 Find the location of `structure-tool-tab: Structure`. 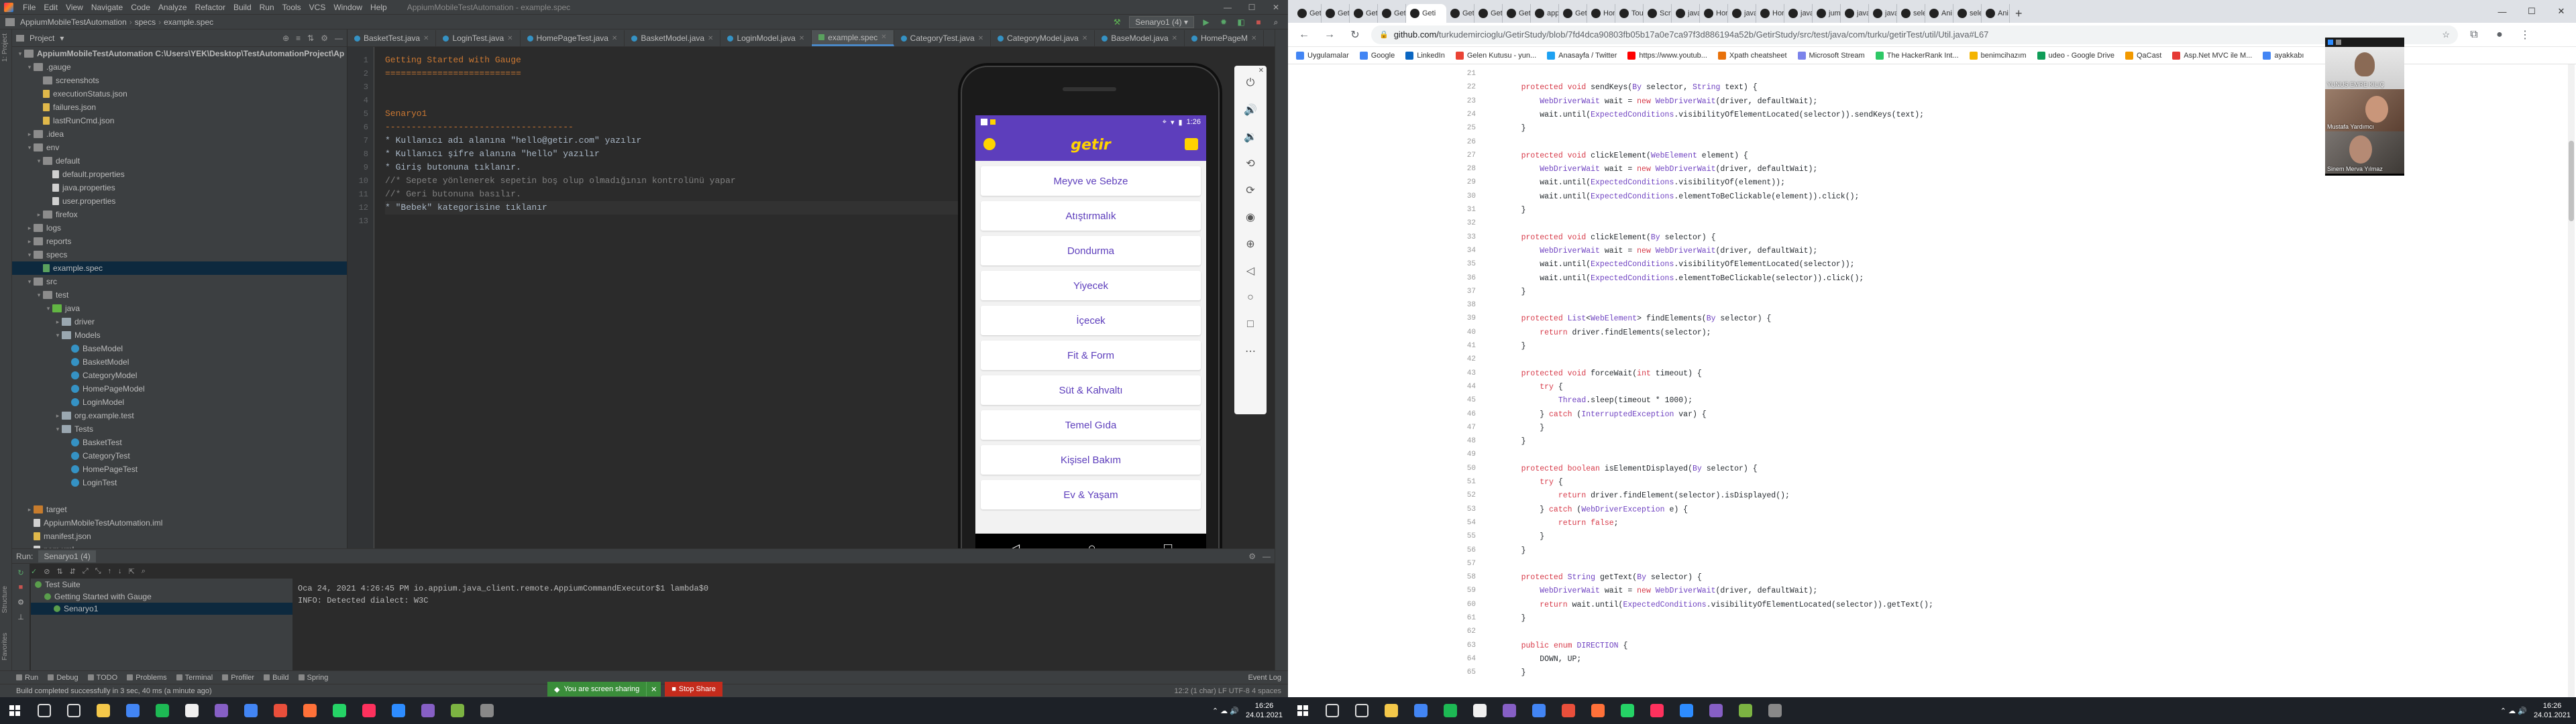

structure-tool-tab: Structure is located at coordinates (5, 599).